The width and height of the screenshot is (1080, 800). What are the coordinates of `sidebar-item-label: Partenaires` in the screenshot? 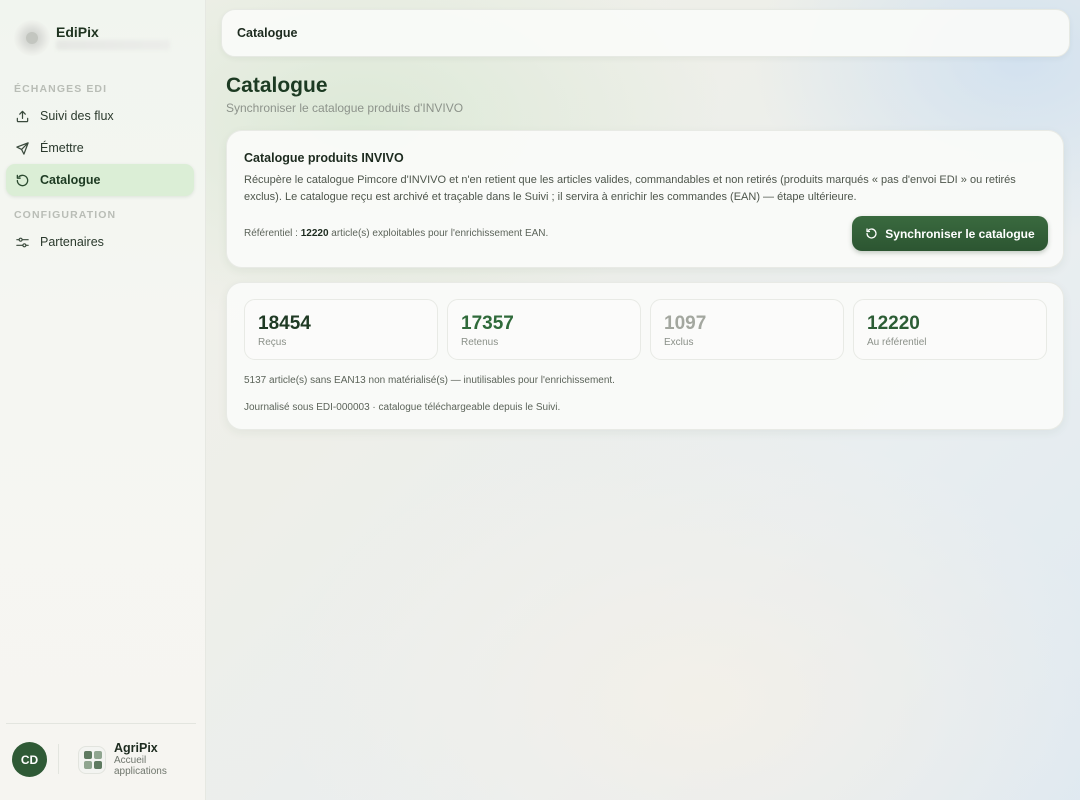 It's located at (72, 242).